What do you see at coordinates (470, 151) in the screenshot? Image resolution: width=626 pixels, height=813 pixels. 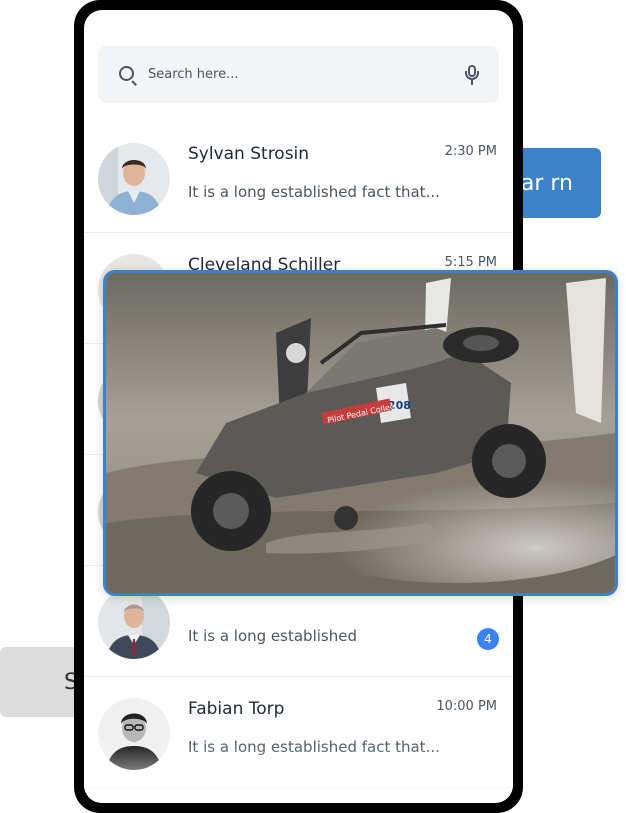 I see `message-time: 2:30 PM` at bounding box center [470, 151].